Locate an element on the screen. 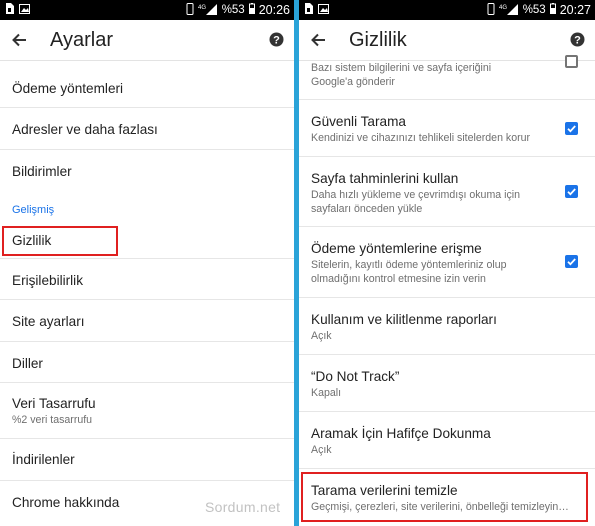  settings-item-label: Sayfa tahminlerini kullan is located at coordinates (385, 178).